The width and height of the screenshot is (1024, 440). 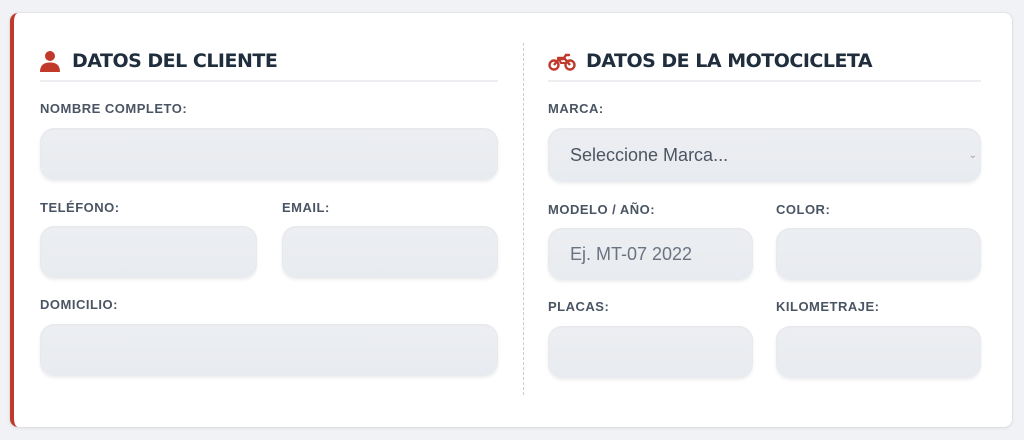 I want to click on full-name-input, so click(x=269, y=154).